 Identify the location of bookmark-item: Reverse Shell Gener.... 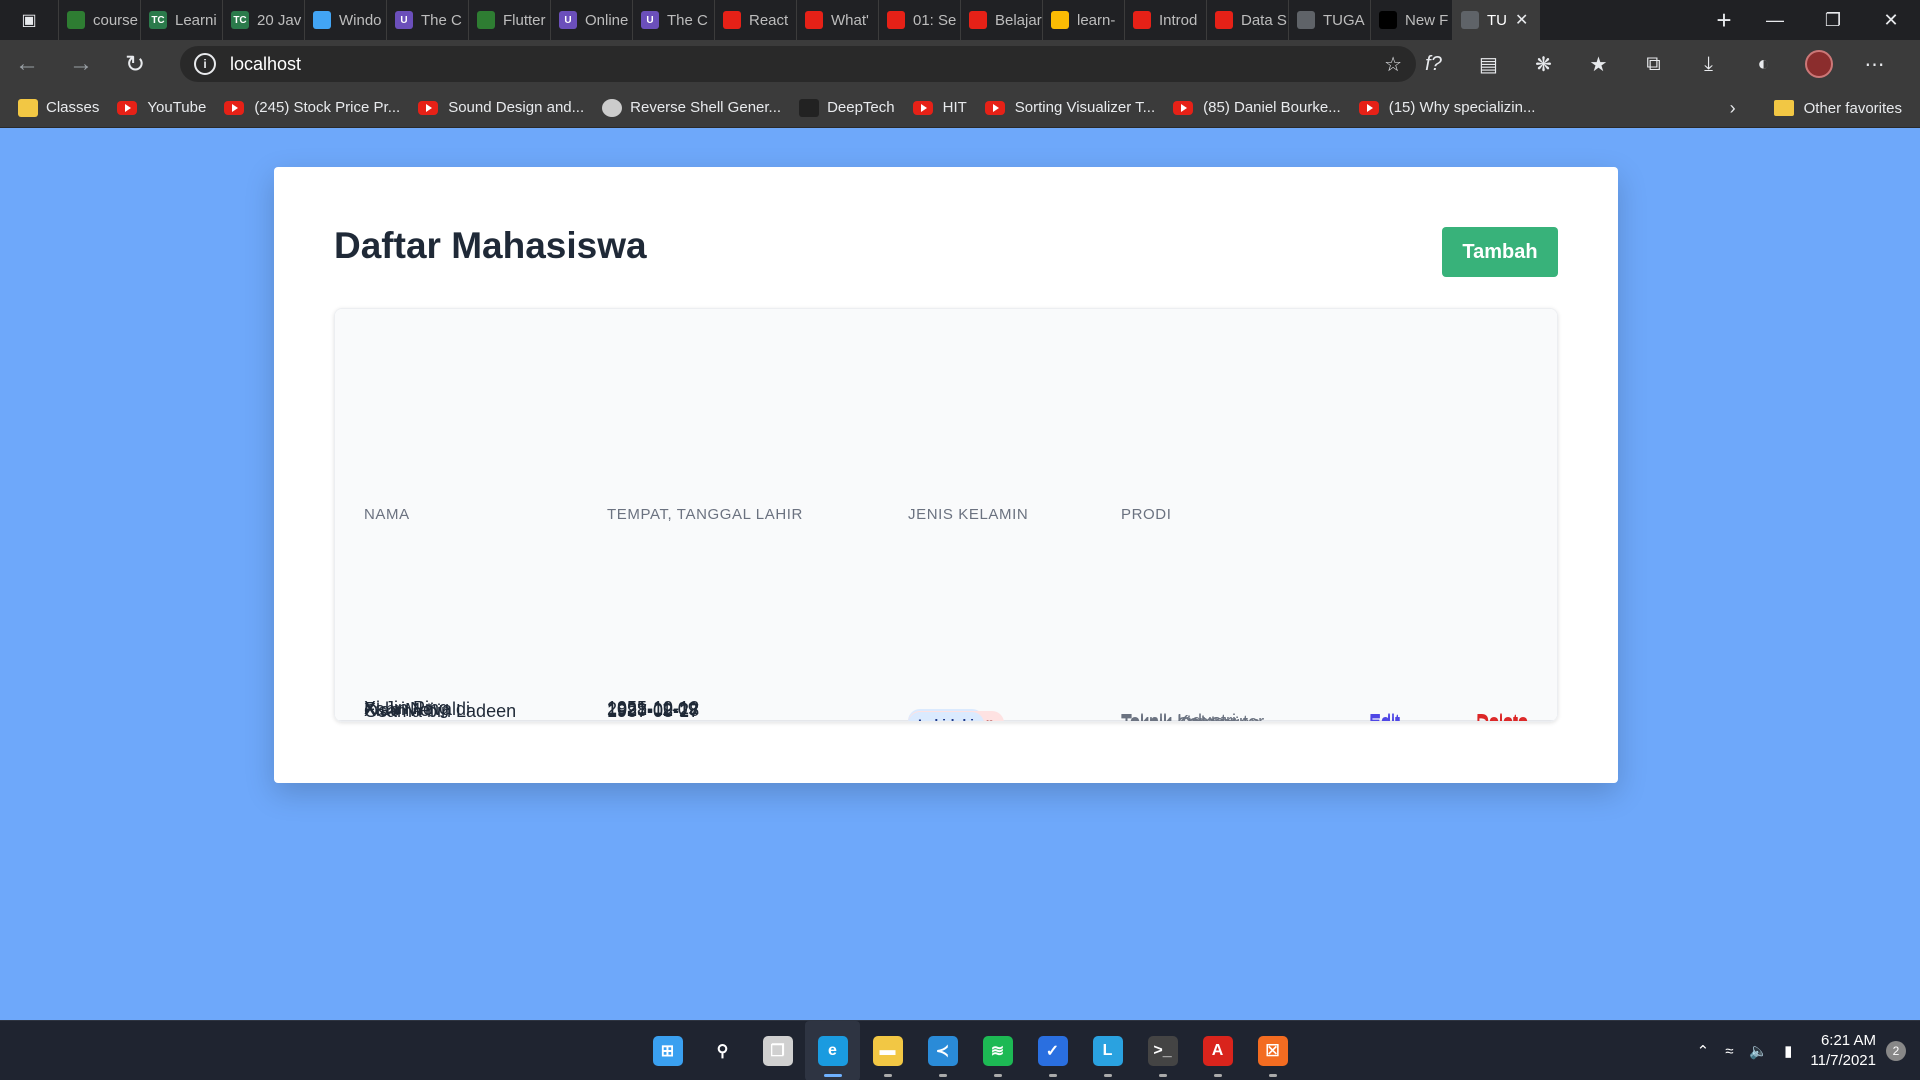
(692, 107).